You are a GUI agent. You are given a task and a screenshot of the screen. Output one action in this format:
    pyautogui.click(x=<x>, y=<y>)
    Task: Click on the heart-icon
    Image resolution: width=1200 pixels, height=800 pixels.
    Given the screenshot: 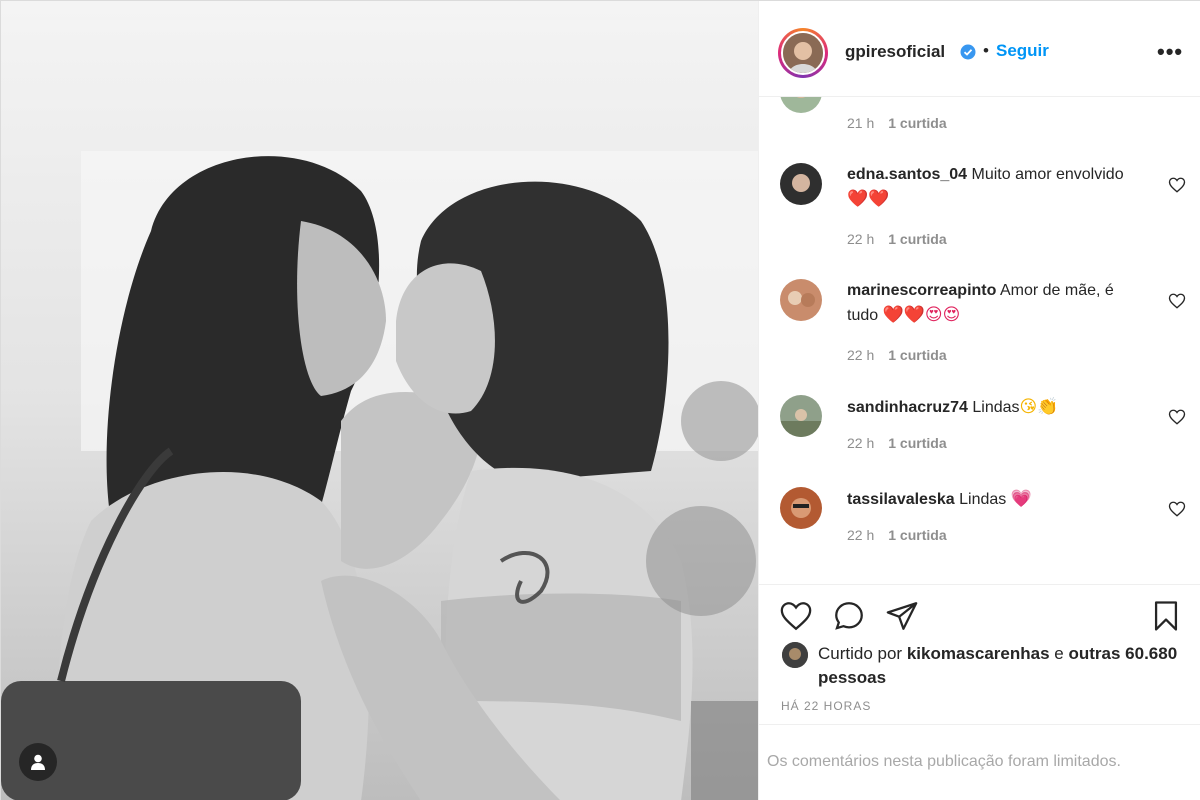 What is the action you would take?
    pyautogui.click(x=796, y=616)
    